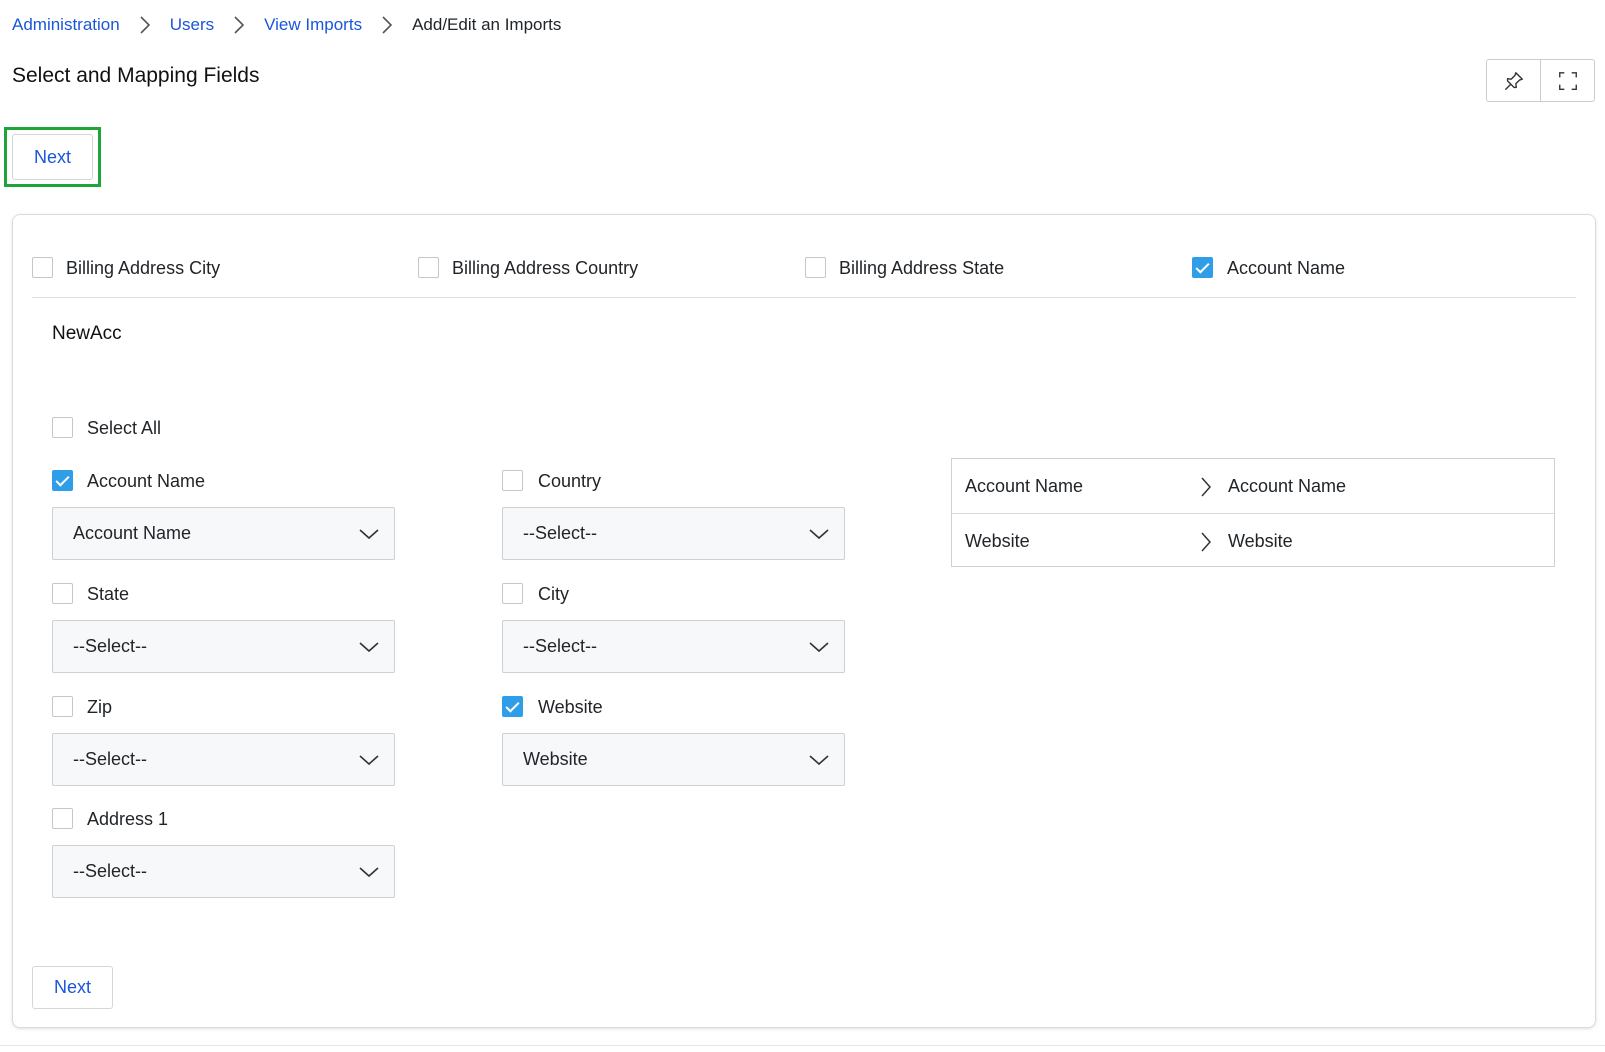 The height and width of the screenshot is (1052, 1605). I want to click on checkbox-billing-address-country, so click(428, 267).